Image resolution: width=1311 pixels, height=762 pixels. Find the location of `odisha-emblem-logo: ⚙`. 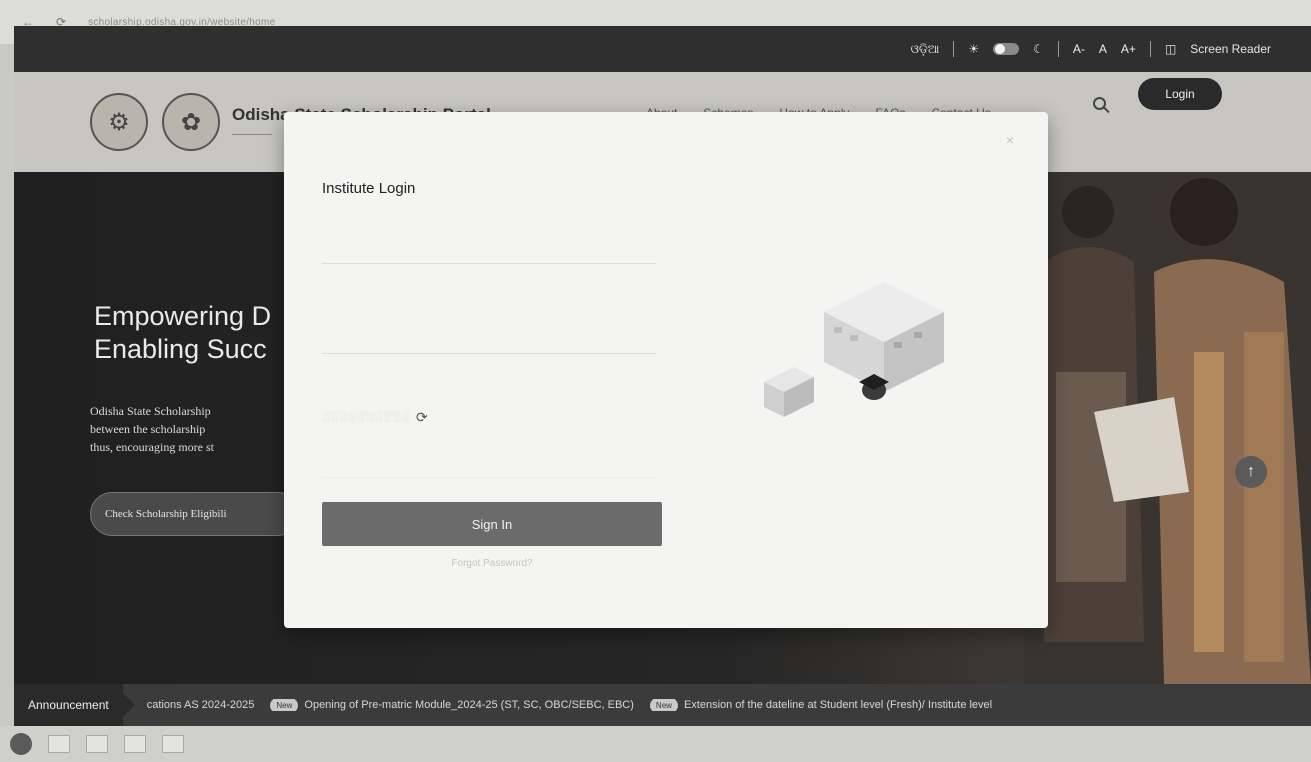

odisha-emblem-logo: ⚙ is located at coordinates (119, 122).